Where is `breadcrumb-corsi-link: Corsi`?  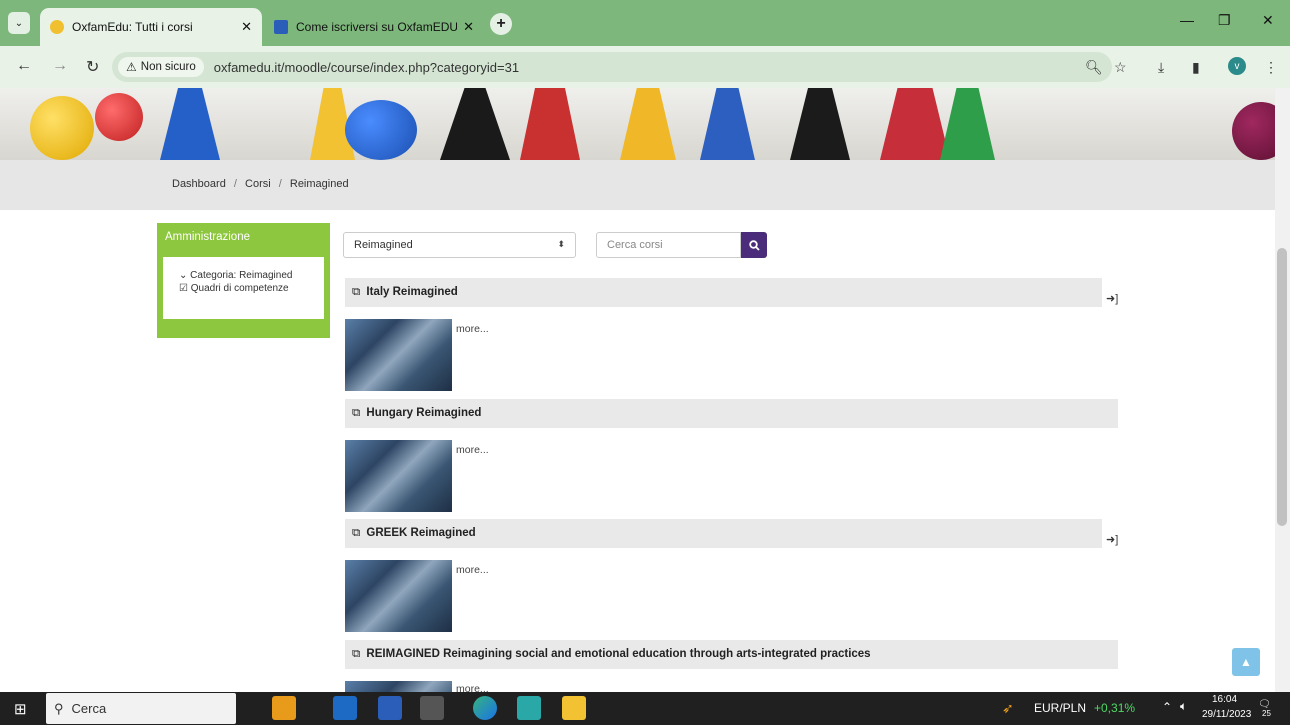
breadcrumb-corsi-link: Corsi is located at coordinates (258, 184).